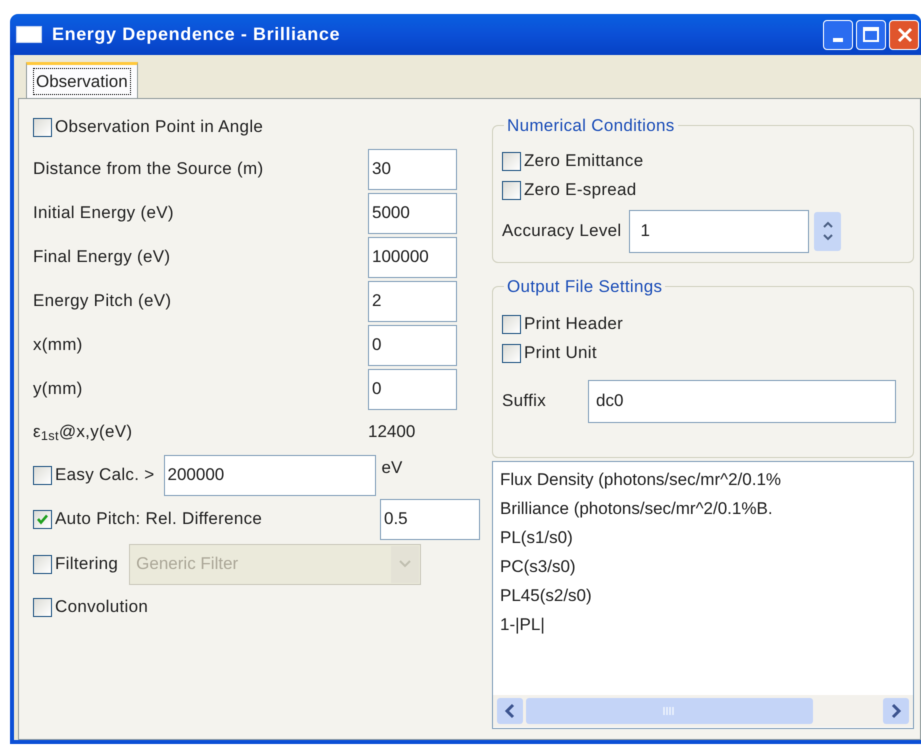  I want to click on input-field: 2, so click(412, 301).